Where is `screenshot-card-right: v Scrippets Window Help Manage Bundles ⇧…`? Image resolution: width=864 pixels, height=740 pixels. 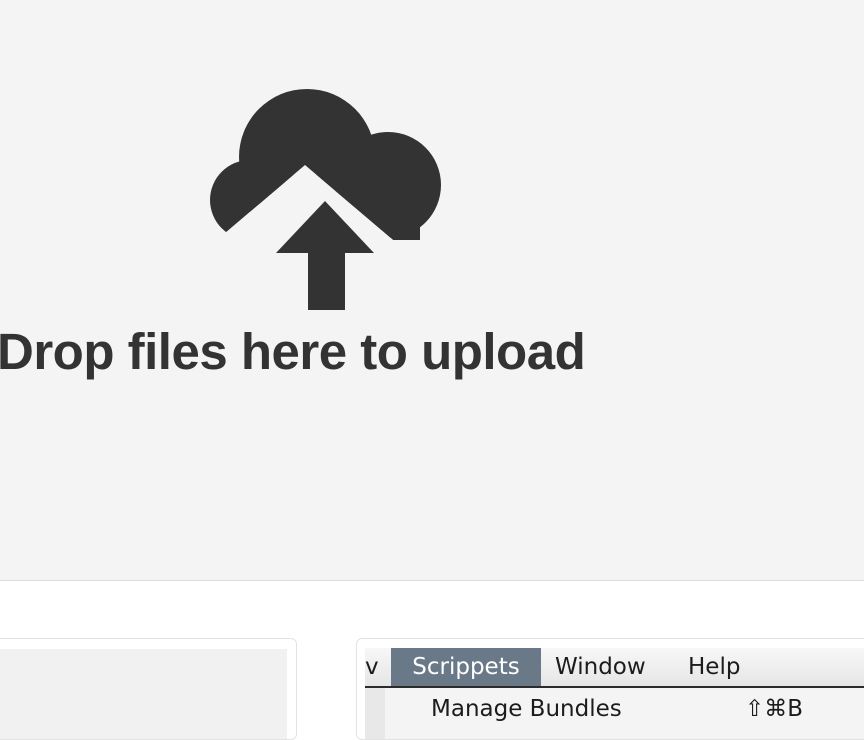 screenshot-card-right: v Scrippets Window Help Manage Bundles ⇧… is located at coordinates (610, 689).